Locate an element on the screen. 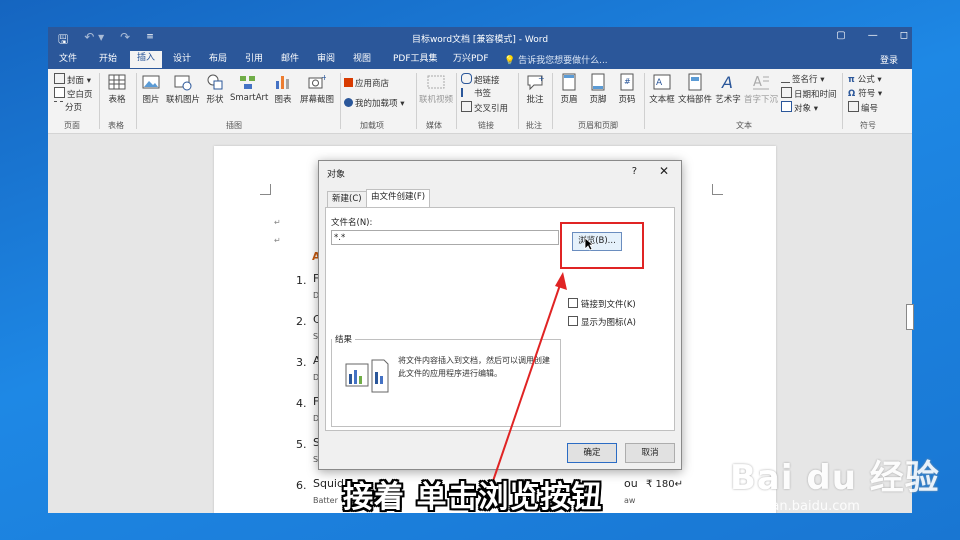 The height and width of the screenshot is (540, 960). object-button: 对象 ▾ is located at coordinates (799, 107).